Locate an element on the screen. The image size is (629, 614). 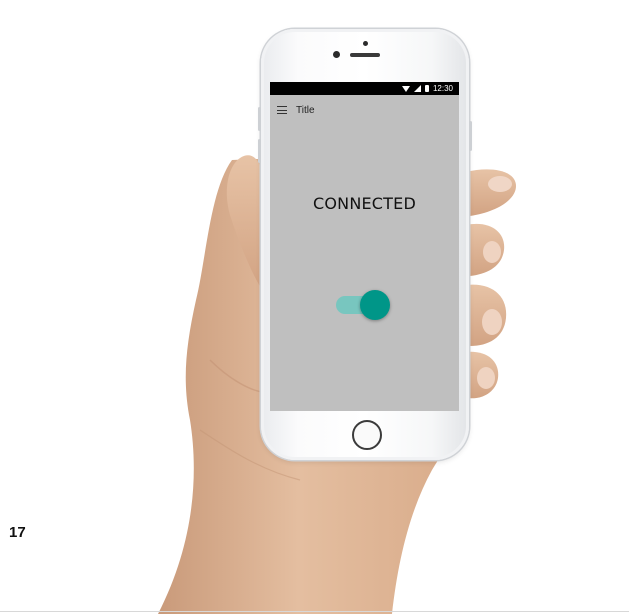
app-bar: Title is located at coordinates (364, 110).